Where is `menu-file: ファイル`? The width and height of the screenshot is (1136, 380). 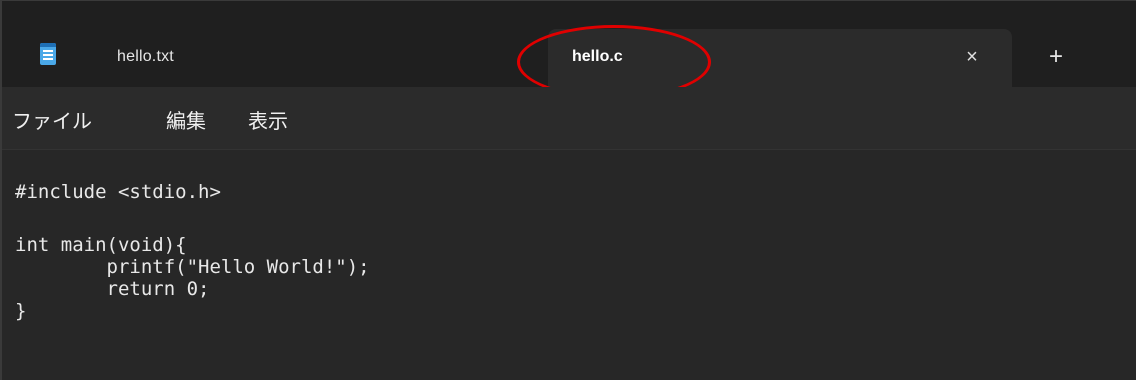 menu-file: ファイル is located at coordinates (52, 119).